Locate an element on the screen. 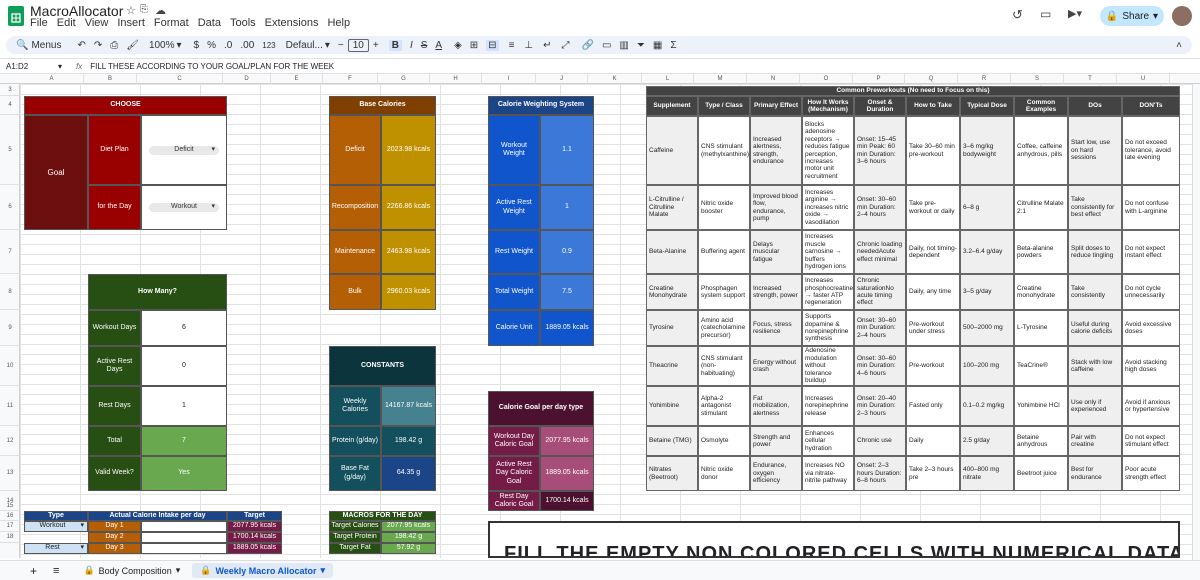 Image resolution: width=1200 pixels, height=580 pixels. intake-type-2: Rest ▾ is located at coordinates (56, 548).